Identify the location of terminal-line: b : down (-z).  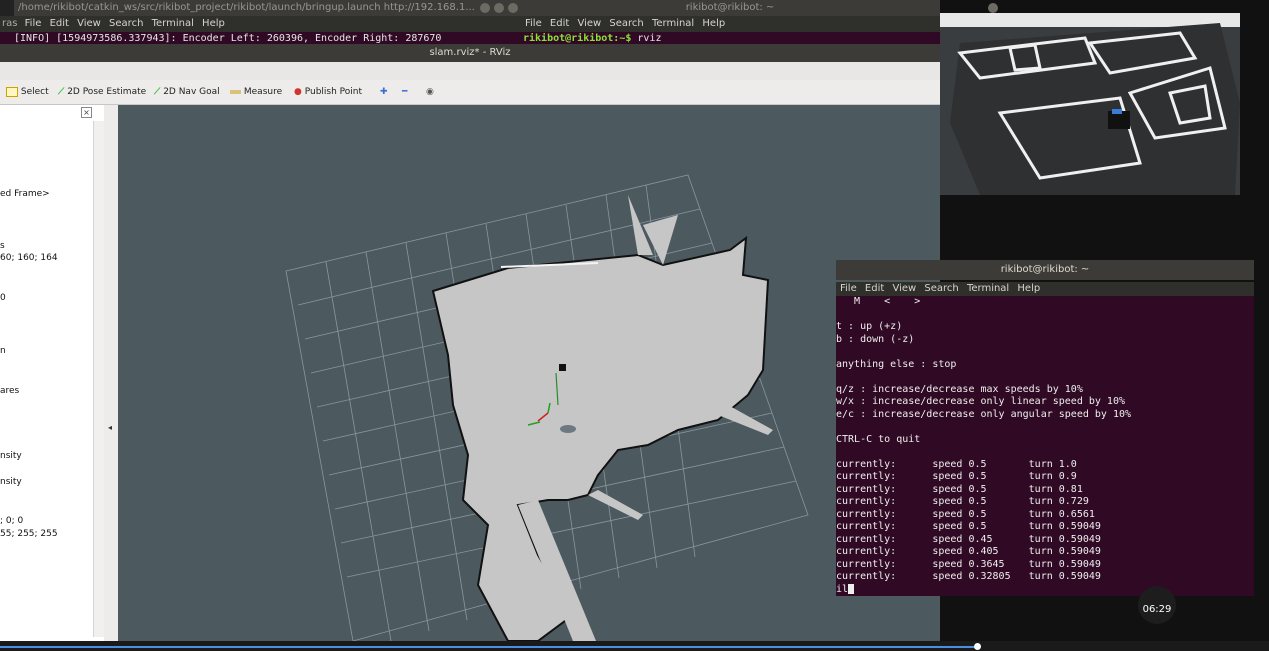
(875, 339).